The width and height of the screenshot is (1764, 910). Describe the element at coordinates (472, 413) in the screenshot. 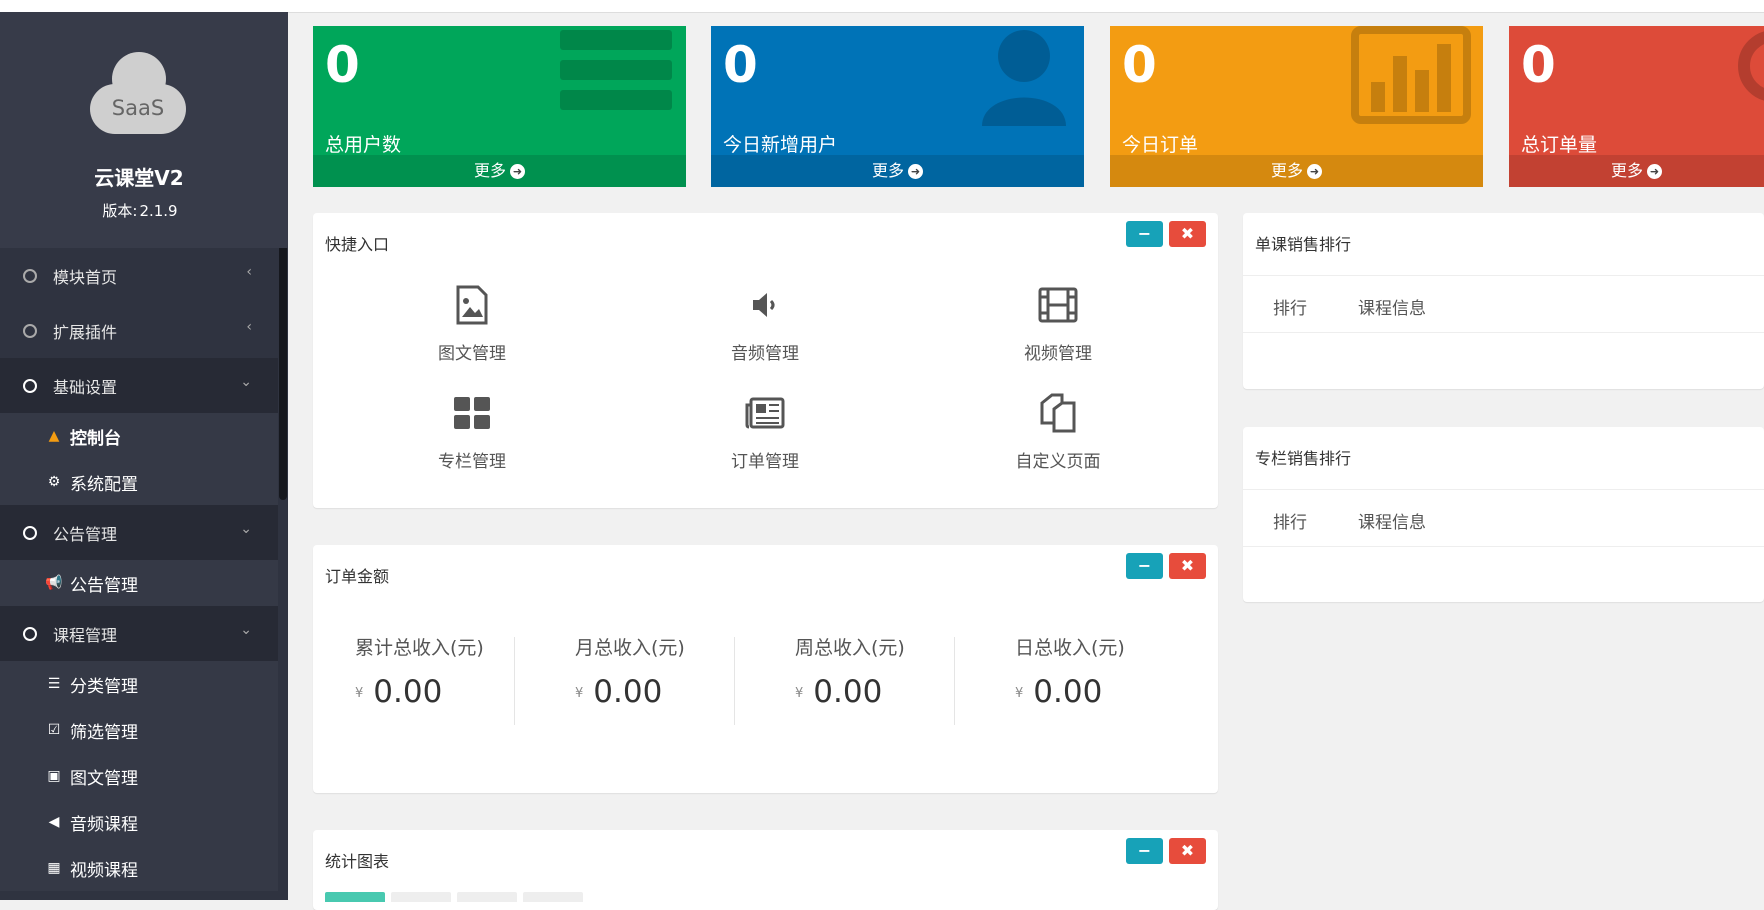

I see `th-large-icon` at that location.